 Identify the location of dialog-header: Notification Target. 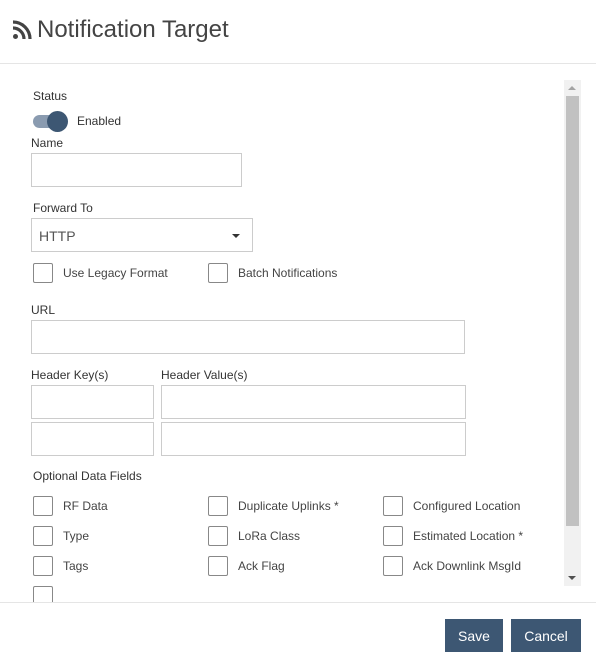
(298, 32).